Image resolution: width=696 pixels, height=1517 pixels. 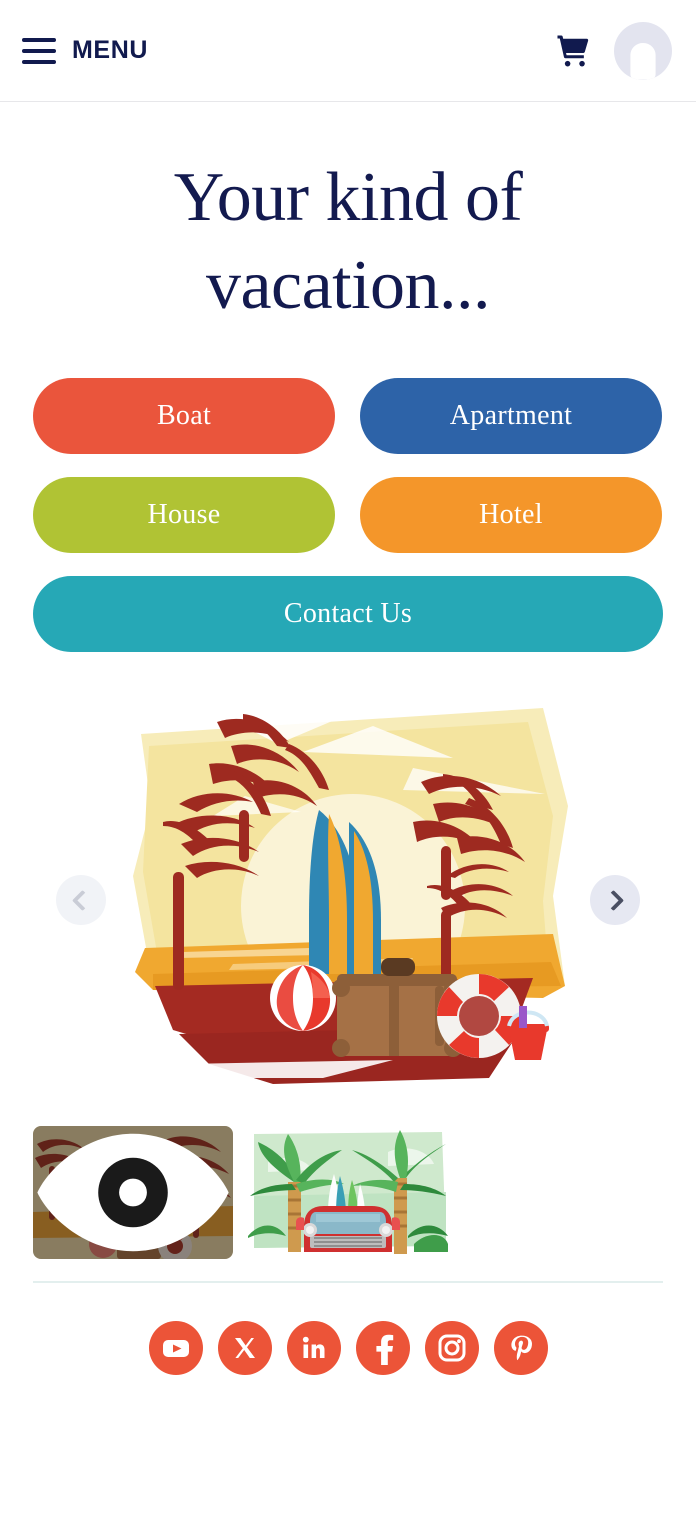 I want to click on facebook-icon, so click(x=384, y=1350).